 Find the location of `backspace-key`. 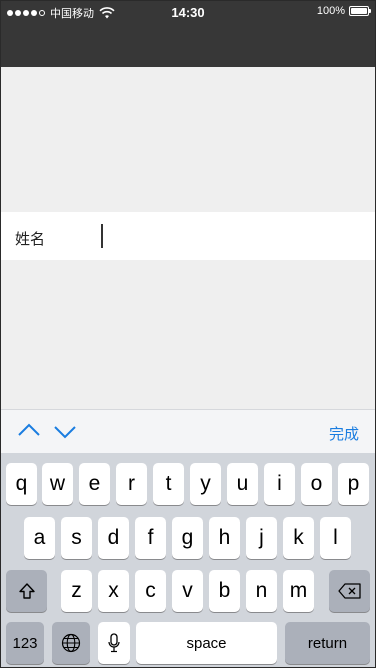

backspace-key is located at coordinates (349, 591).